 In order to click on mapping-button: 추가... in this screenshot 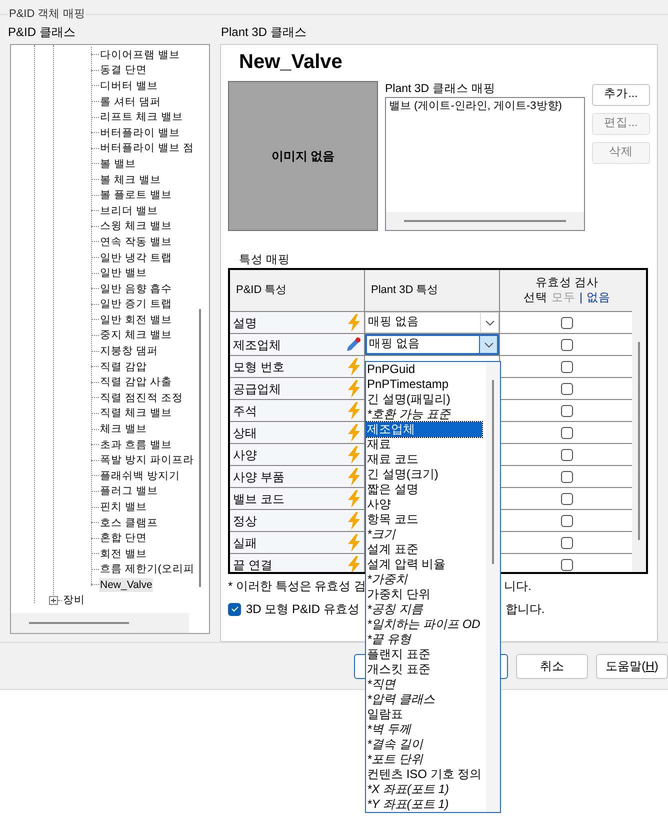, I will do `click(621, 95)`.